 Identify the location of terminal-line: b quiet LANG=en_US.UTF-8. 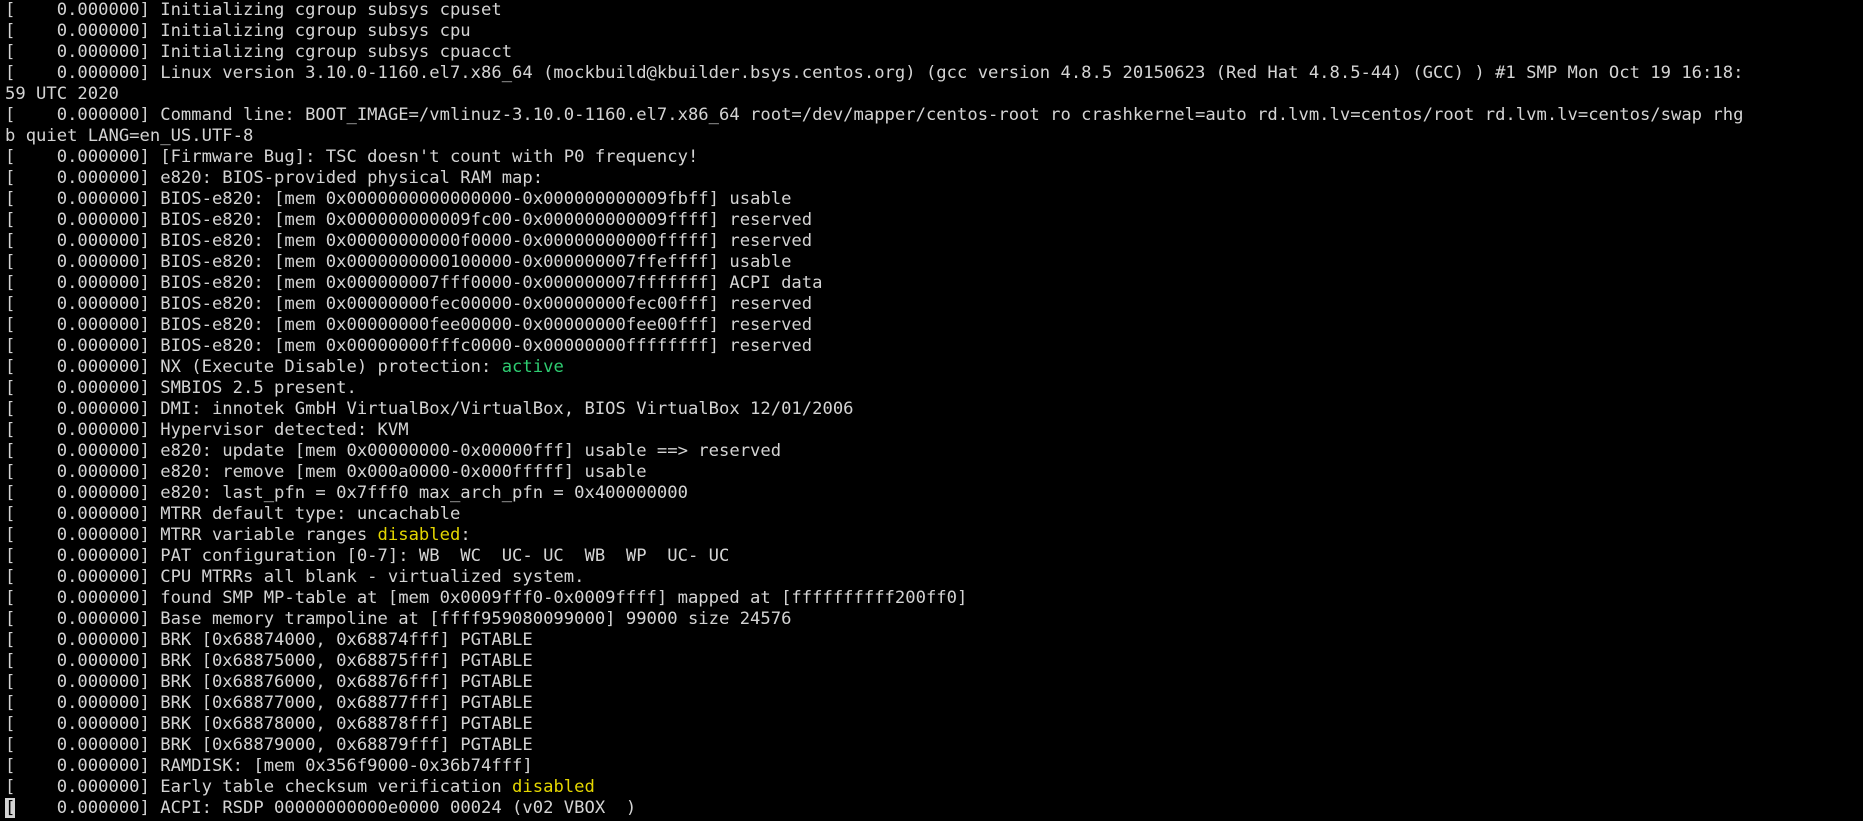
(934, 136).